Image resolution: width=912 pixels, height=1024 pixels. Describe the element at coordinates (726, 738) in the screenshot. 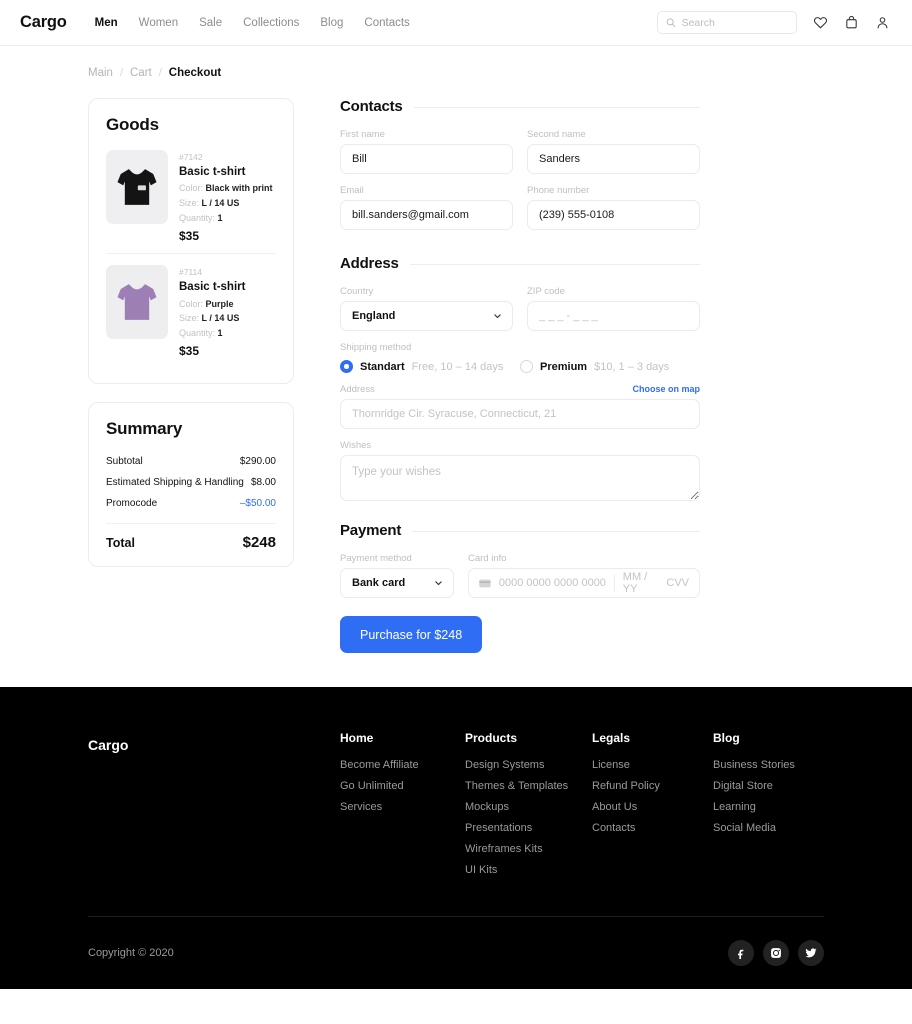

I see `footer-column-title: Blog` at that location.